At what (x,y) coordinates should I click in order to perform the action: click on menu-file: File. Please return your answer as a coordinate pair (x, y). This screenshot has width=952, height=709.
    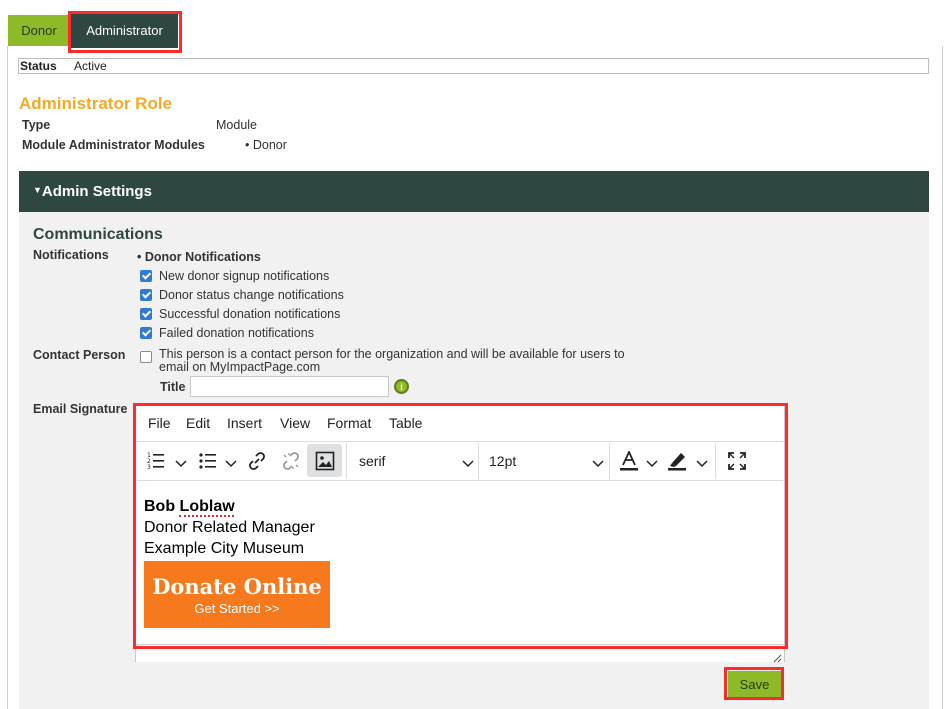
    Looking at the image, I should click on (159, 423).